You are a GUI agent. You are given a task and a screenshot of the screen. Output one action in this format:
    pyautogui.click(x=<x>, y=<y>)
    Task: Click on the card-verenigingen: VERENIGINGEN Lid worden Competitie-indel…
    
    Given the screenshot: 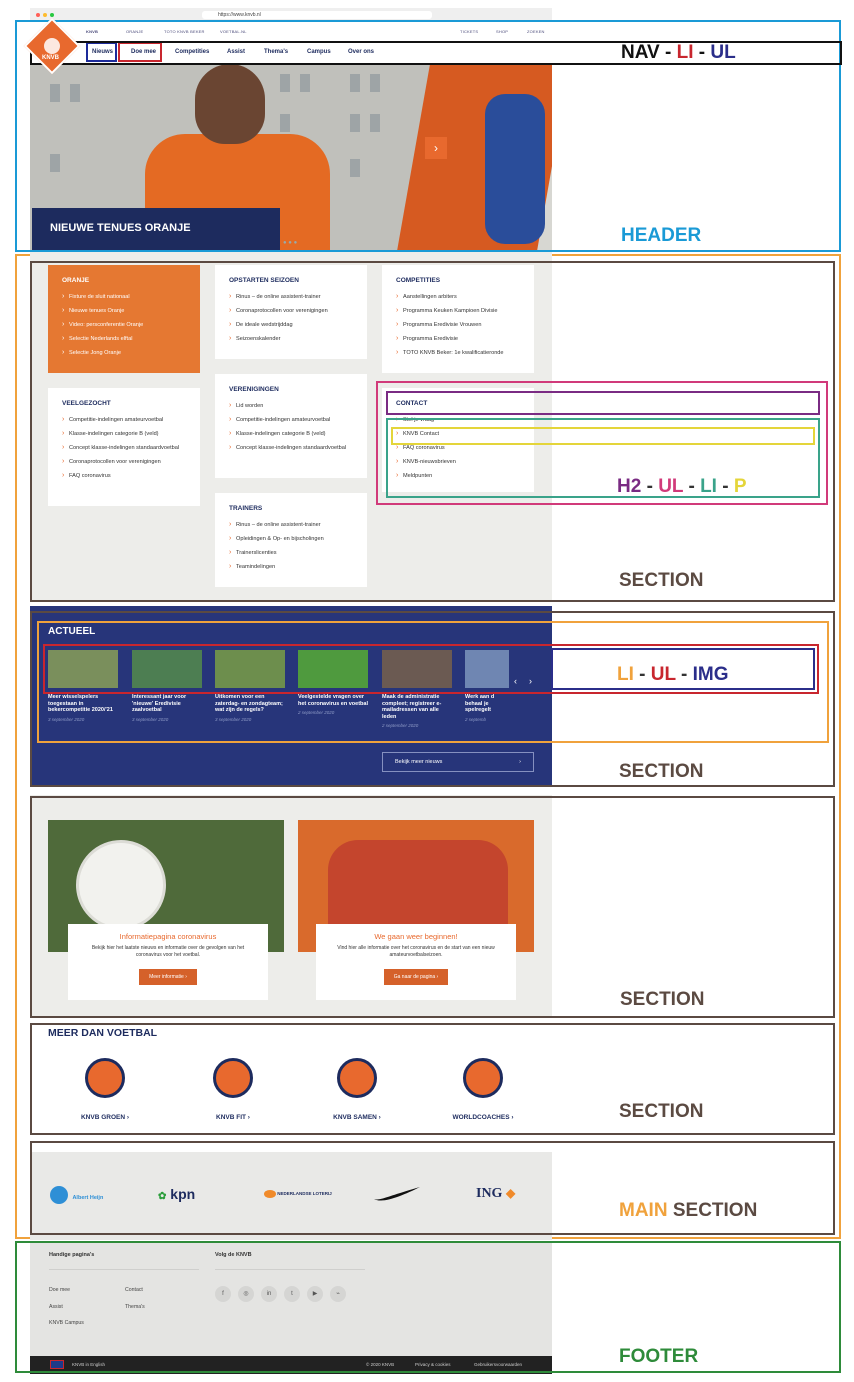 What is the action you would take?
    pyautogui.click(x=291, y=426)
    